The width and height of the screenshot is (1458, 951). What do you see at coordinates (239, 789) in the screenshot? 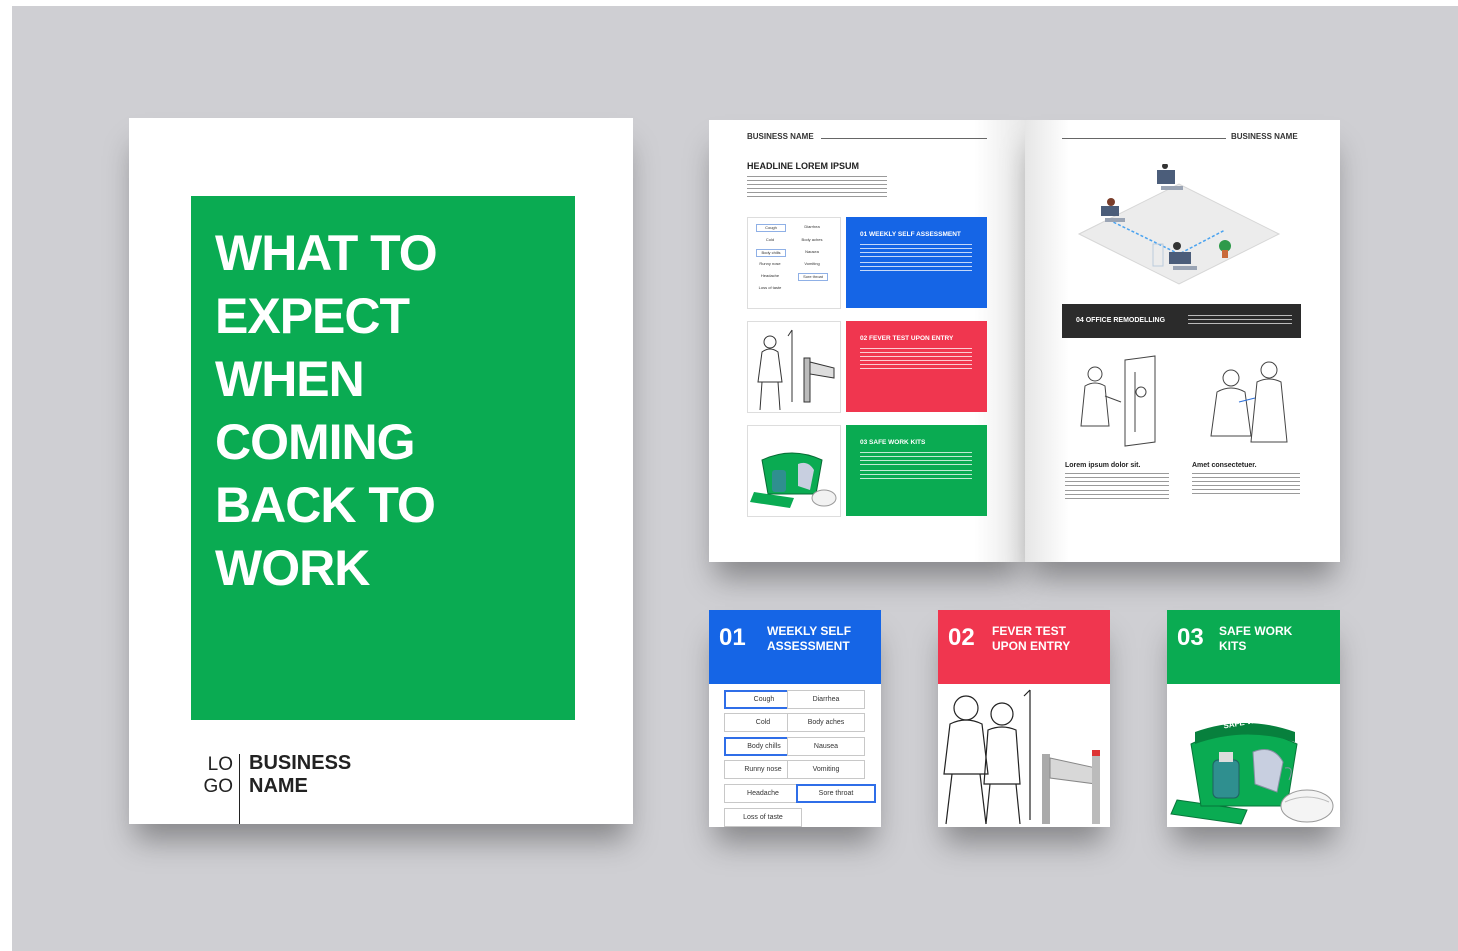
I see `logo-divider` at bounding box center [239, 789].